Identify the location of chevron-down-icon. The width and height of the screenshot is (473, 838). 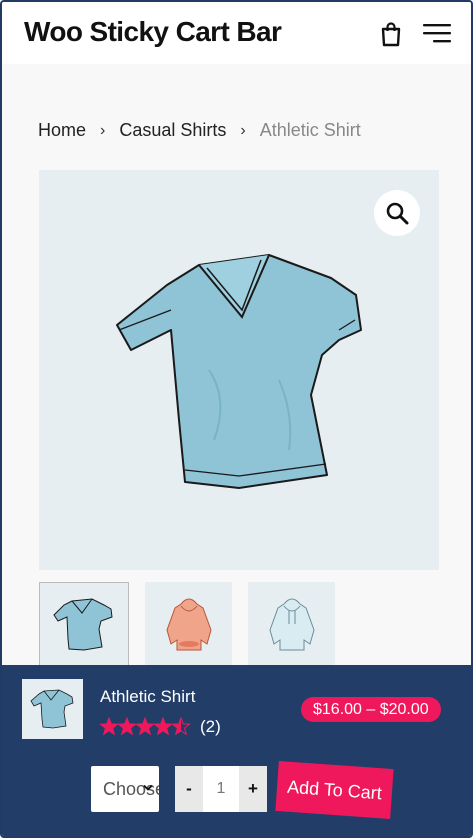
(148, 787).